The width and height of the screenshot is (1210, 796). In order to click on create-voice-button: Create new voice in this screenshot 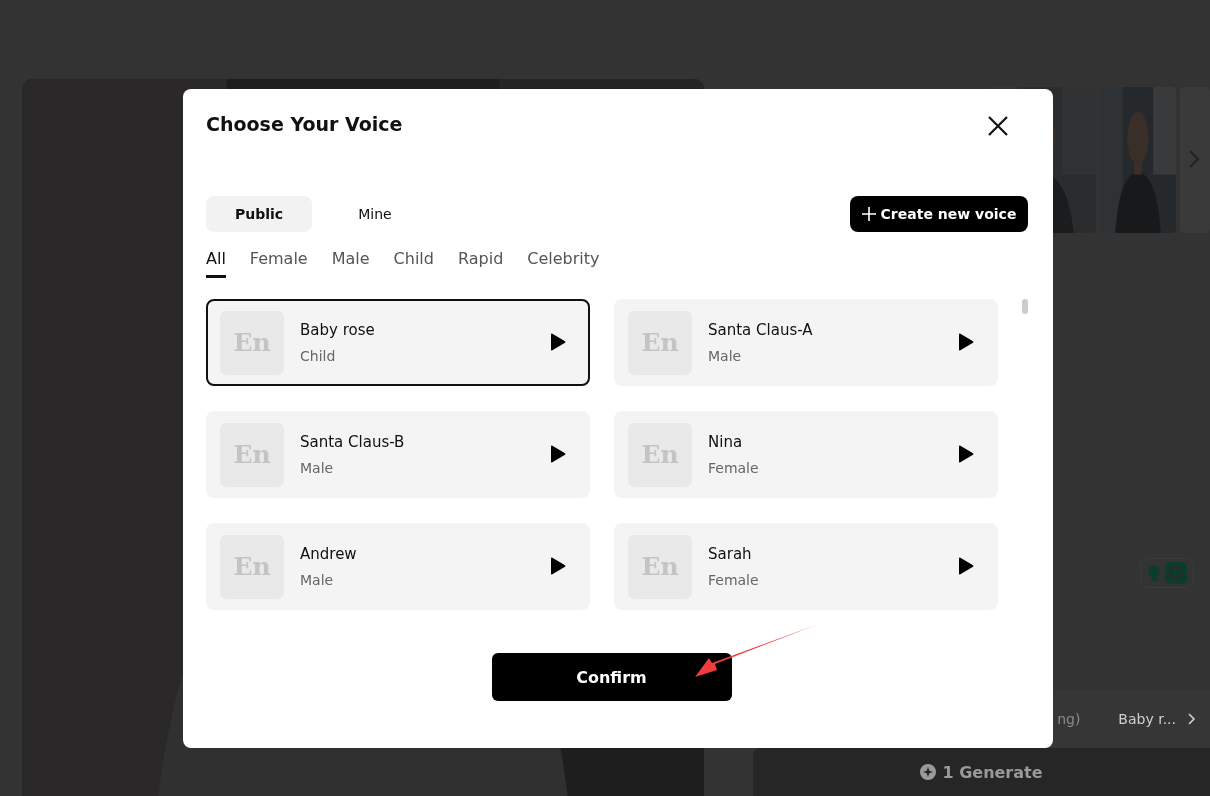, I will do `click(939, 214)`.